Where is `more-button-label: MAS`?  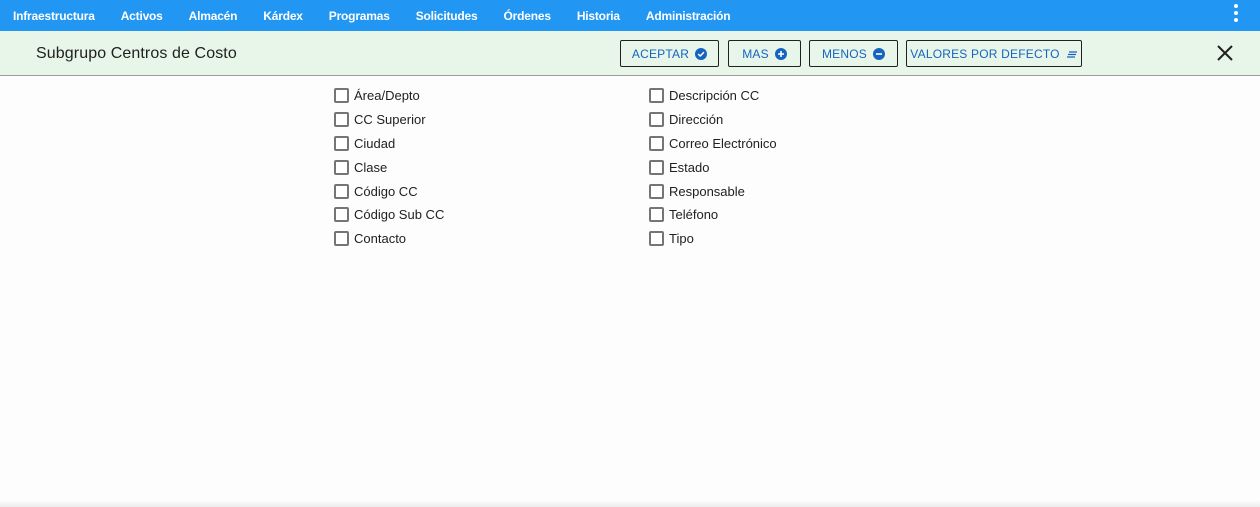 more-button-label: MAS is located at coordinates (755, 53).